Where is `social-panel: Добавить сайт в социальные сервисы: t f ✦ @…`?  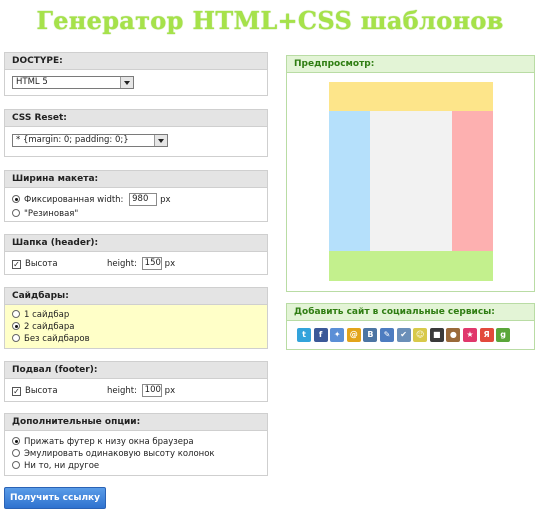
social-panel: Добавить сайт в социальные сервисы: t f ✦ @… is located at coordinates (410, 326).